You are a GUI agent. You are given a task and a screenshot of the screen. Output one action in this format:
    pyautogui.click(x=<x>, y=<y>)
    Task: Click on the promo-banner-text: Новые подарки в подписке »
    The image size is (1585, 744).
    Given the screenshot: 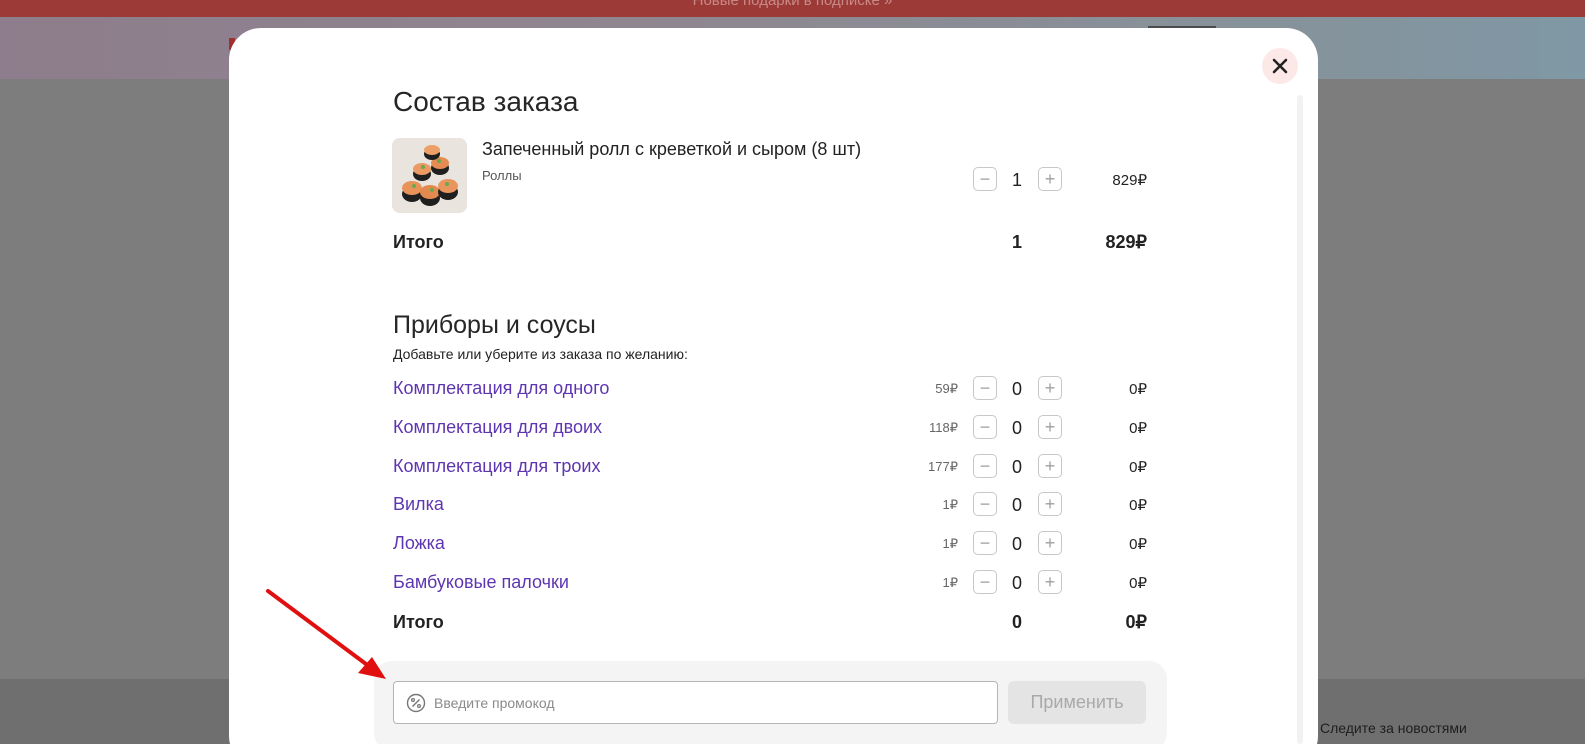 What is the action you would take?
    pyautogui.click(x=793, y=4)
    